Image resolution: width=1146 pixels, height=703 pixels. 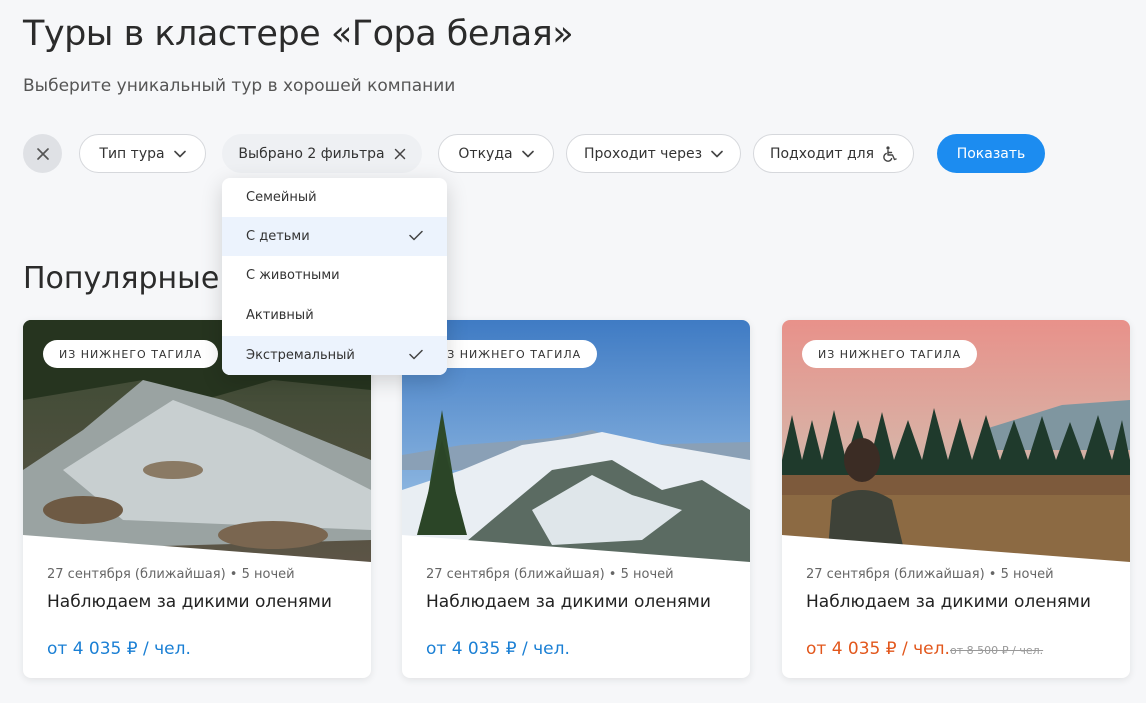 I want to click on dropdown-item: Активный, so click(x=334, y=315).